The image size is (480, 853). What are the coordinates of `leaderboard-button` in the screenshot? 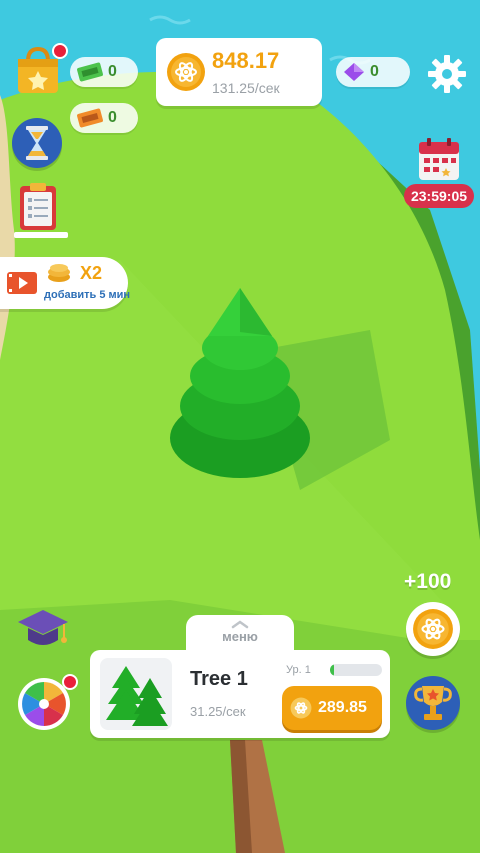 It's located at (433, 703).